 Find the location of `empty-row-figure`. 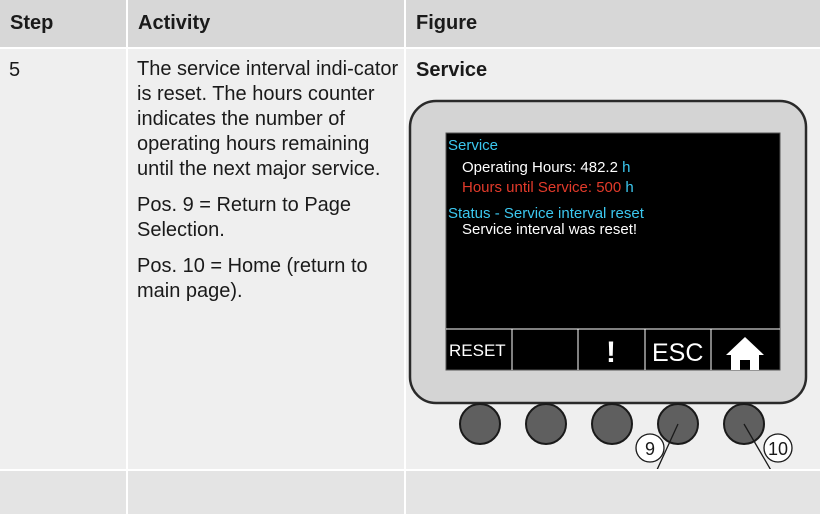

empty-row-figure is located at coordinates (613, 492).